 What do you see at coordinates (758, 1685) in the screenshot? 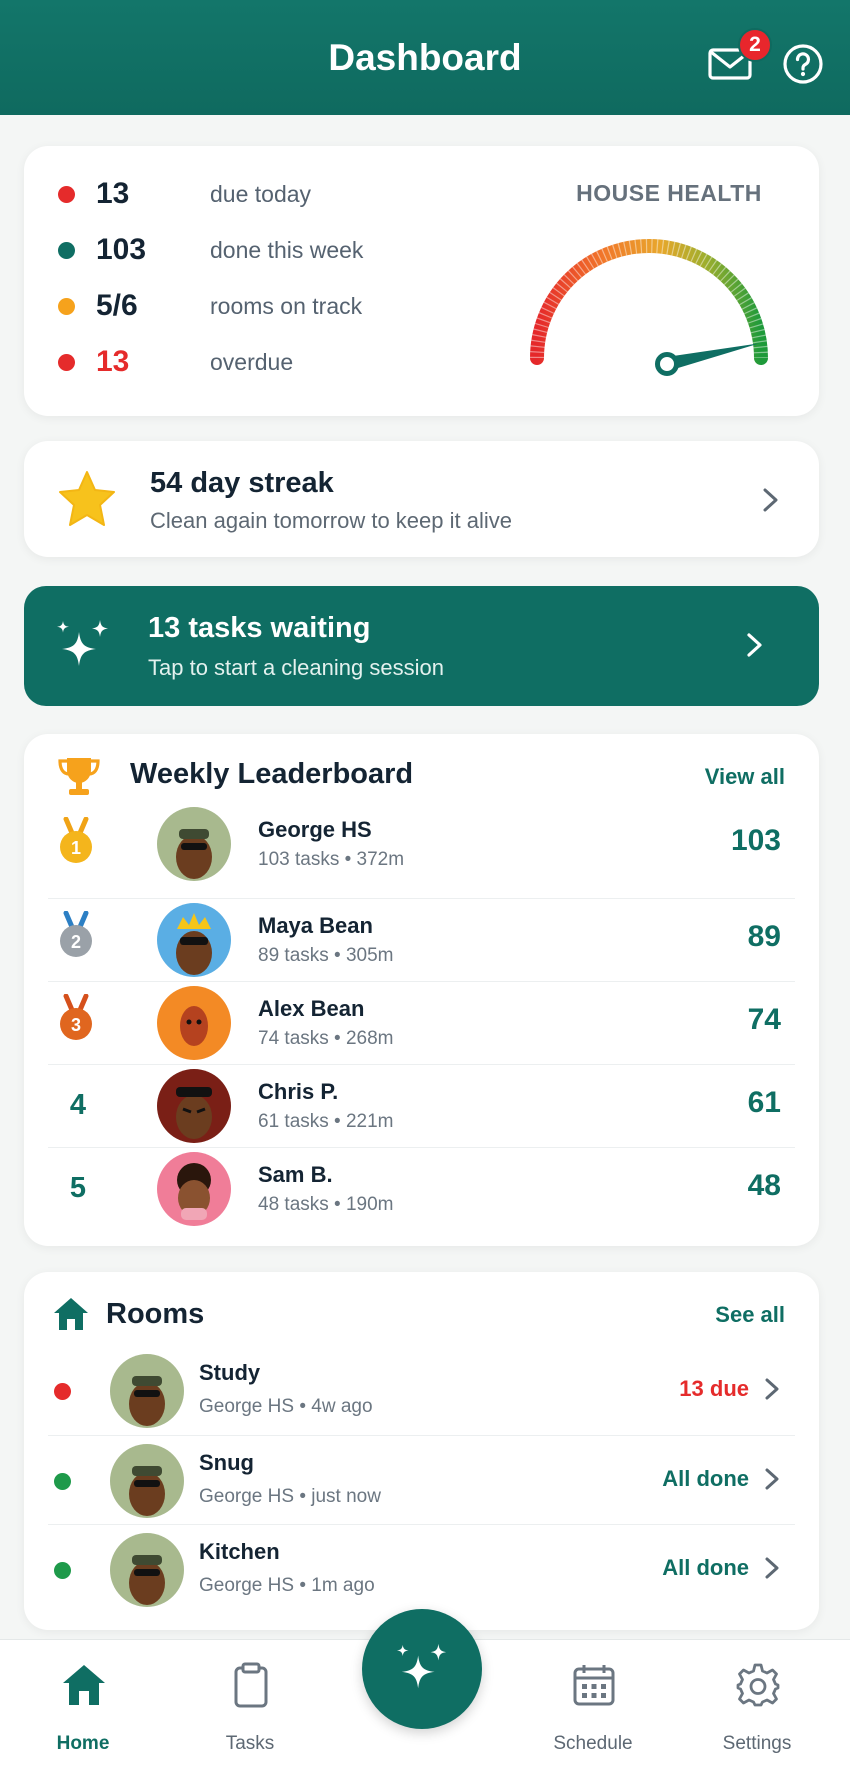
I see `gear-icon` at bounding box center [758, 1685].